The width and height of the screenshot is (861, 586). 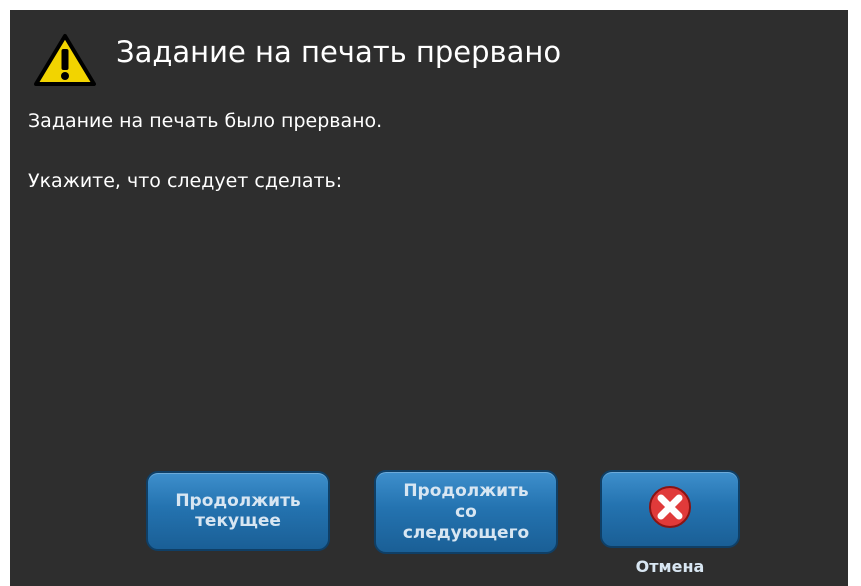 I want to click on continue-next-button: Продолжить со следующего, so click(x=466, y=512).